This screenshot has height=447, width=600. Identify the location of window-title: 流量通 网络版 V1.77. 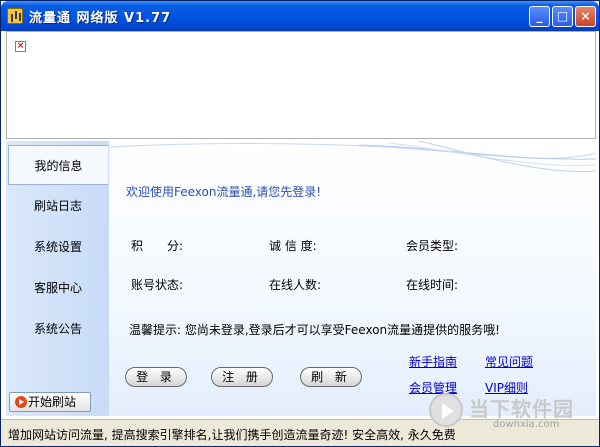
(100, 18).